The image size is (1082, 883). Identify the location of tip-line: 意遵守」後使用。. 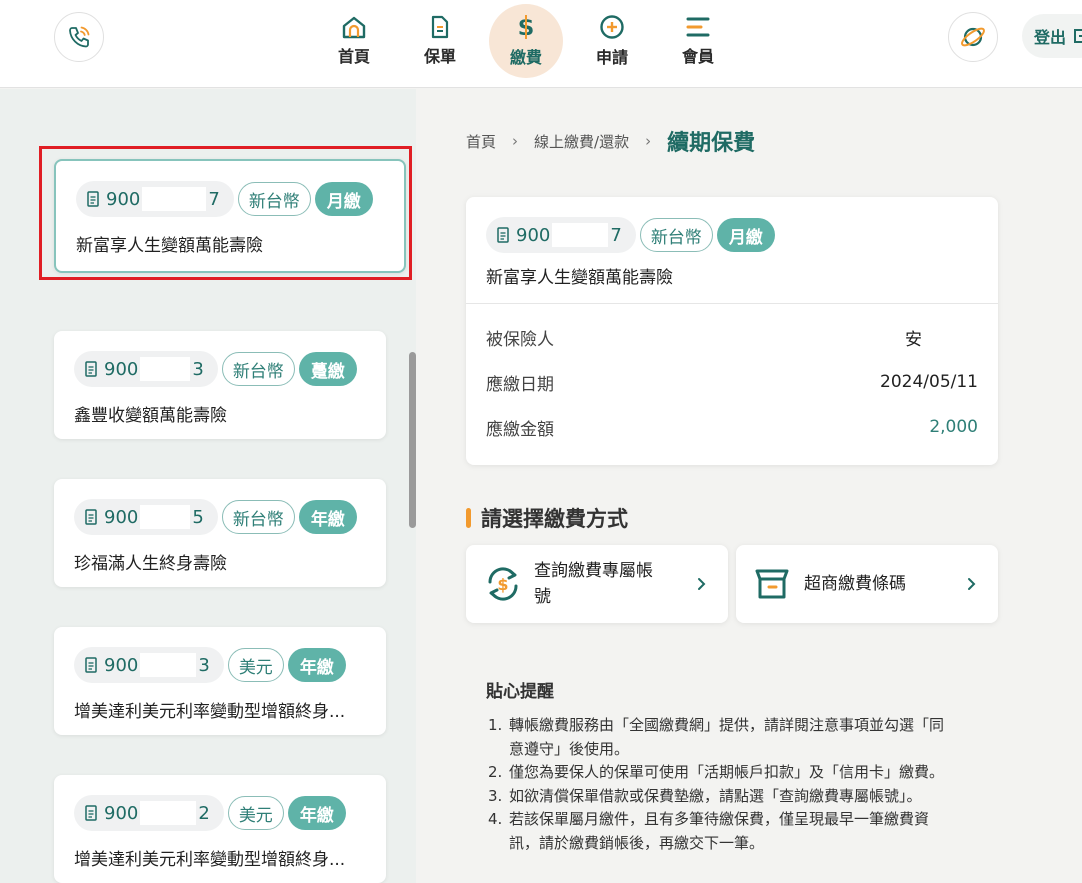
(569, 748).